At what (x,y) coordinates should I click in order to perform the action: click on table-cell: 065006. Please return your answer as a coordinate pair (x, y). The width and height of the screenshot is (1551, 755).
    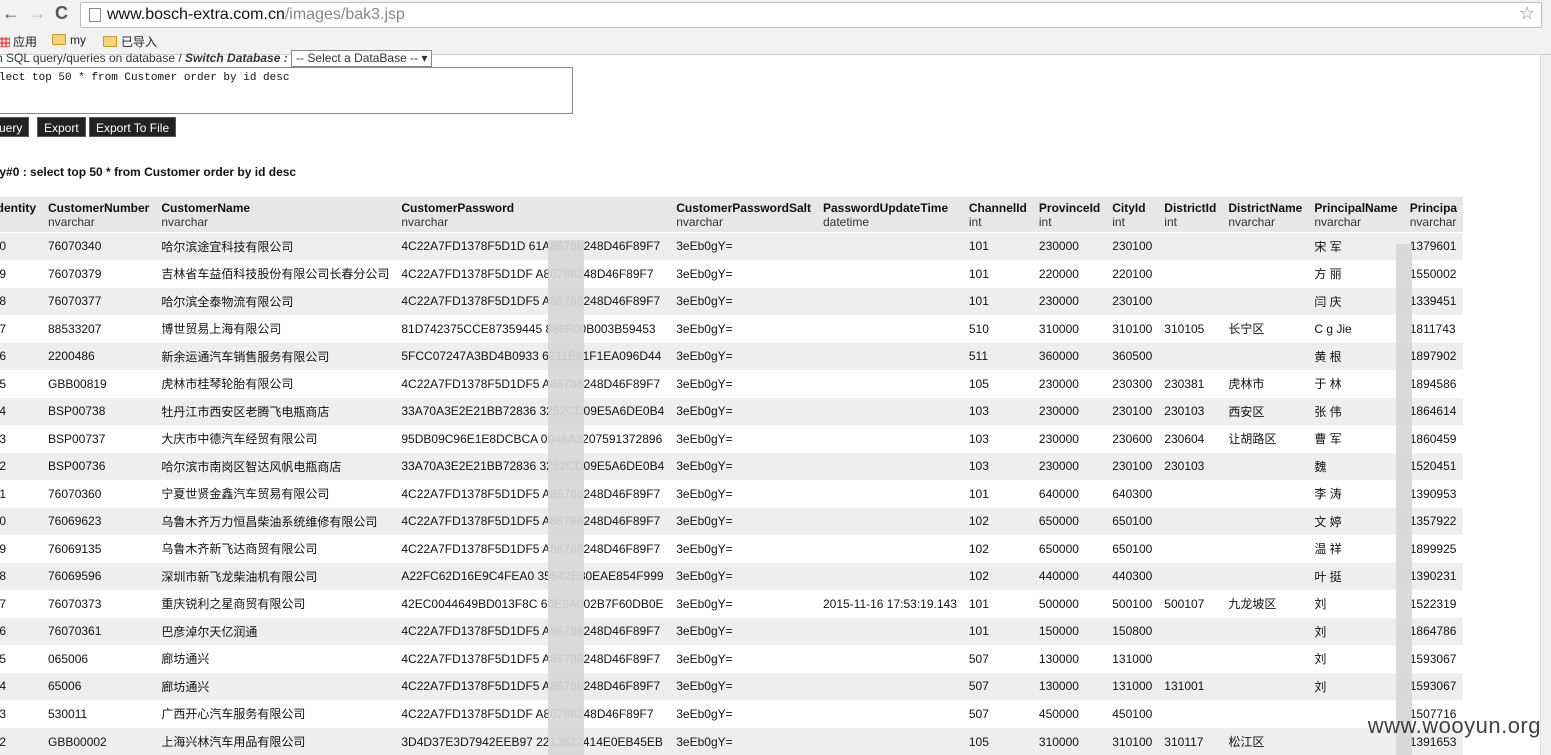
    Looking at the image, I should click on (99, 658).